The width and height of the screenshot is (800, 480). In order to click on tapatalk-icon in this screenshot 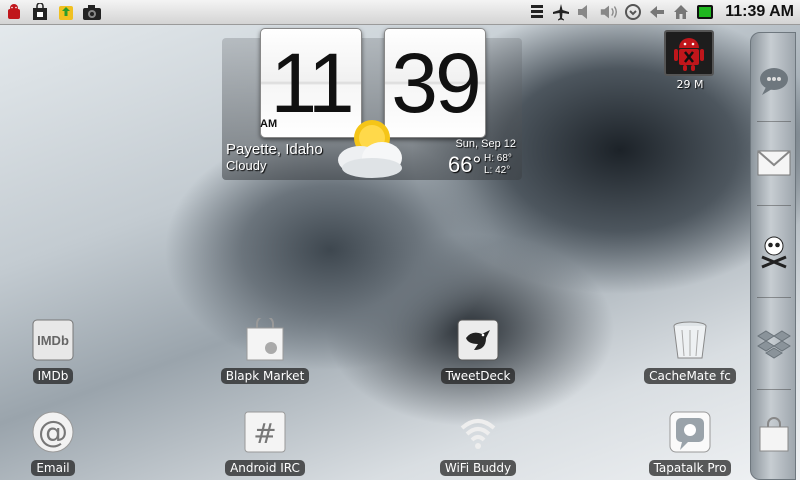, I will do `click(690, 432)`.